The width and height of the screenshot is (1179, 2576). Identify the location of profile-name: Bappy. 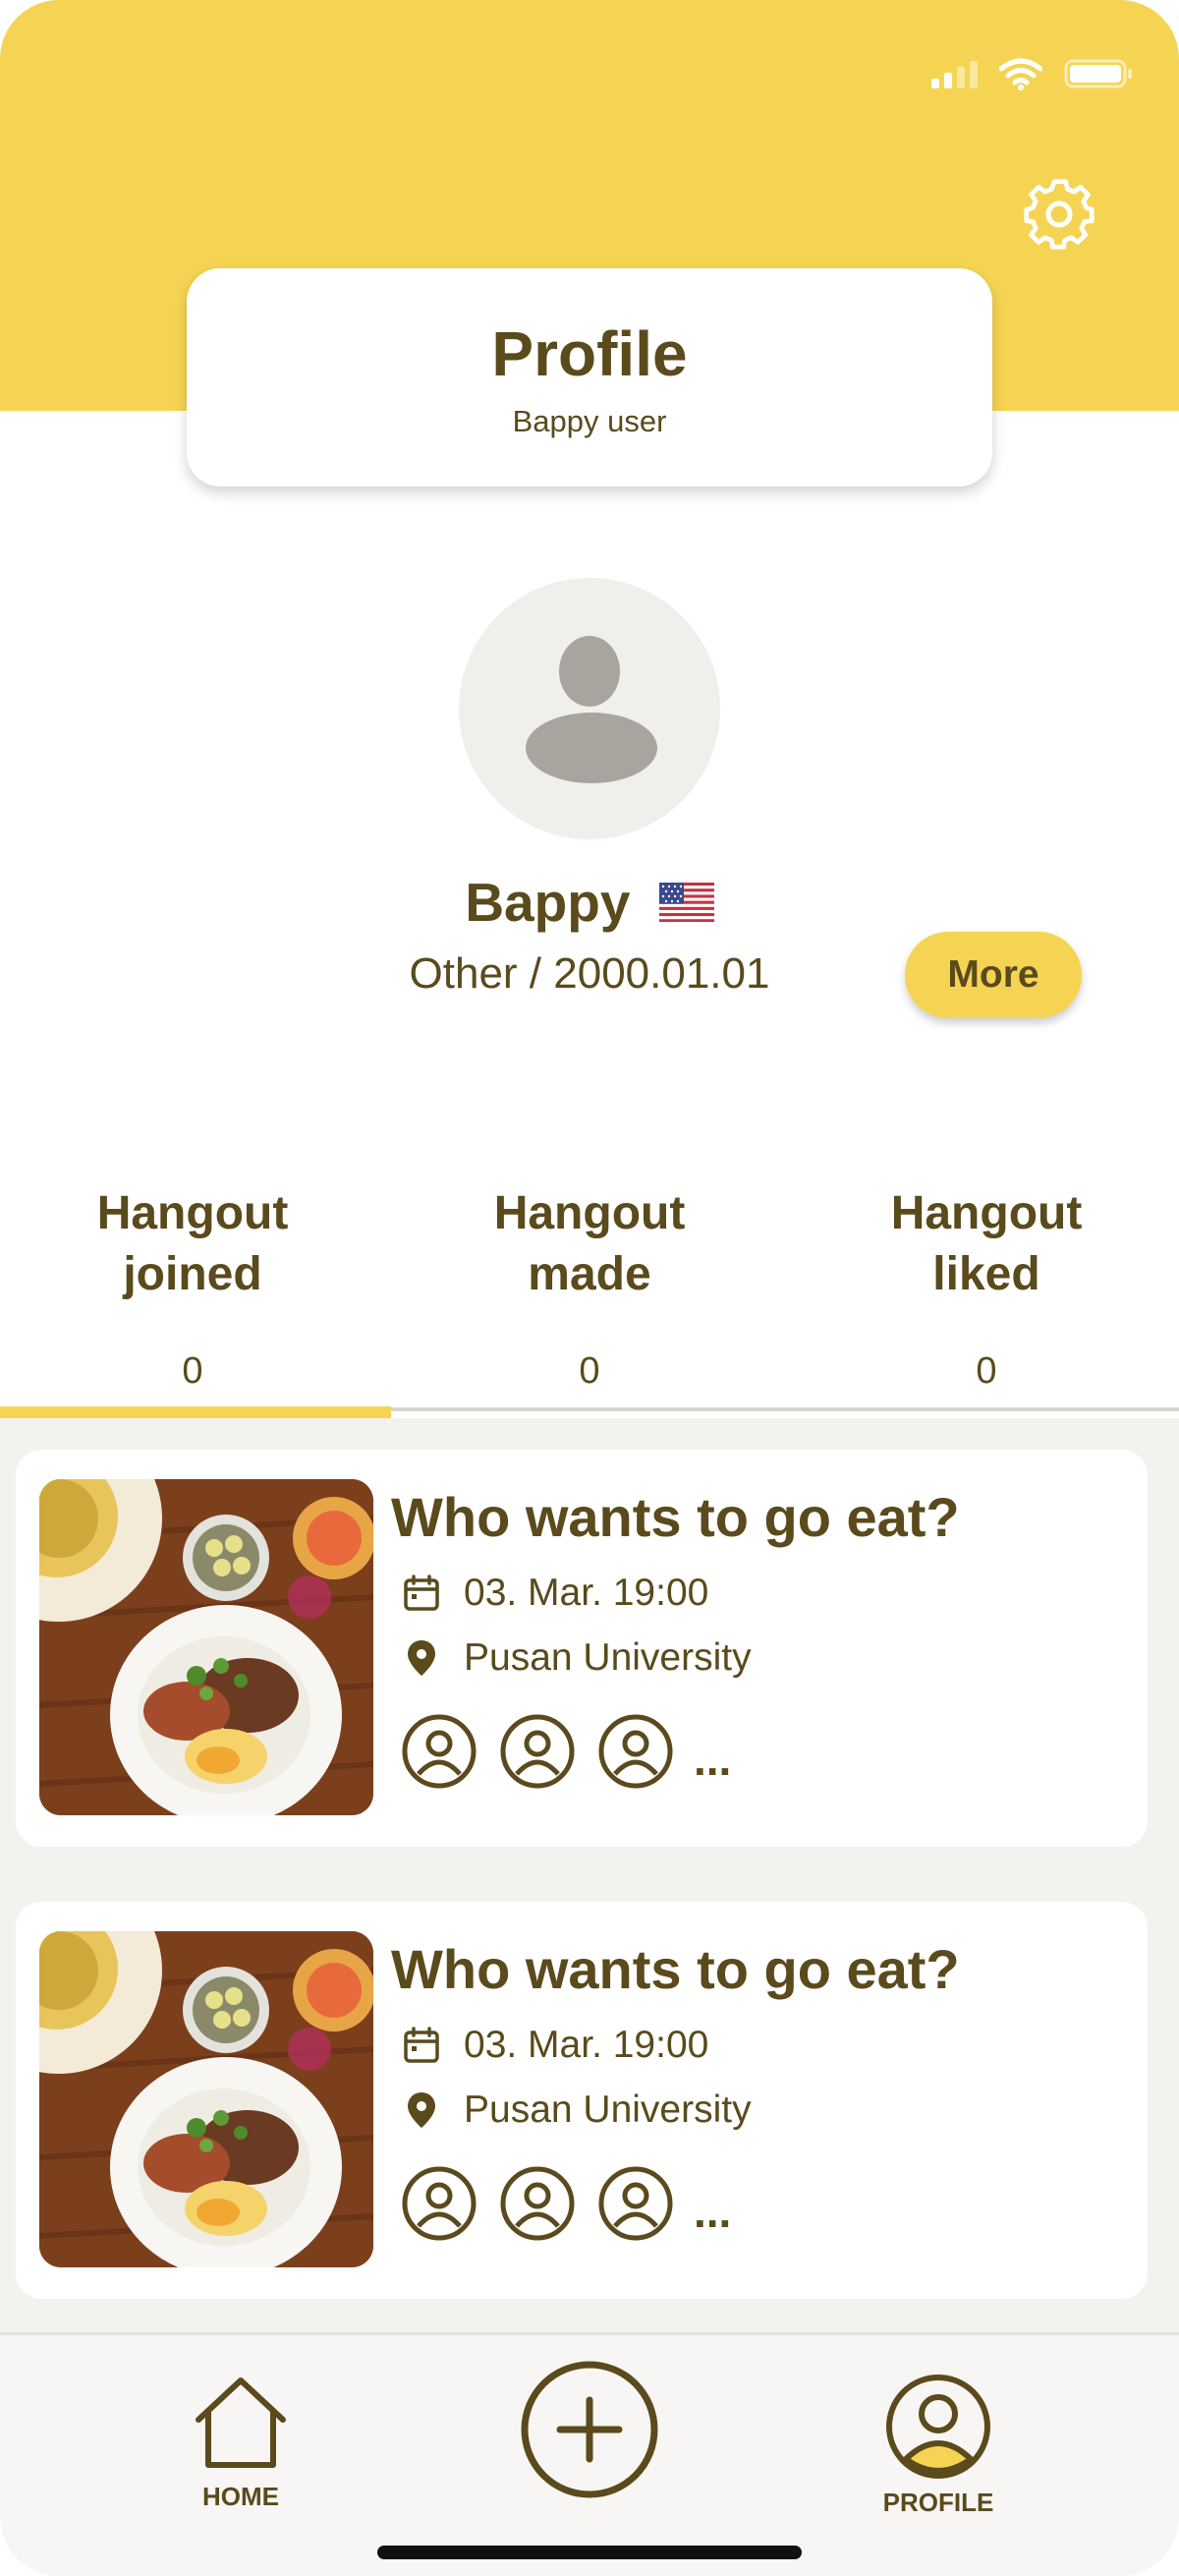
(548, 903).